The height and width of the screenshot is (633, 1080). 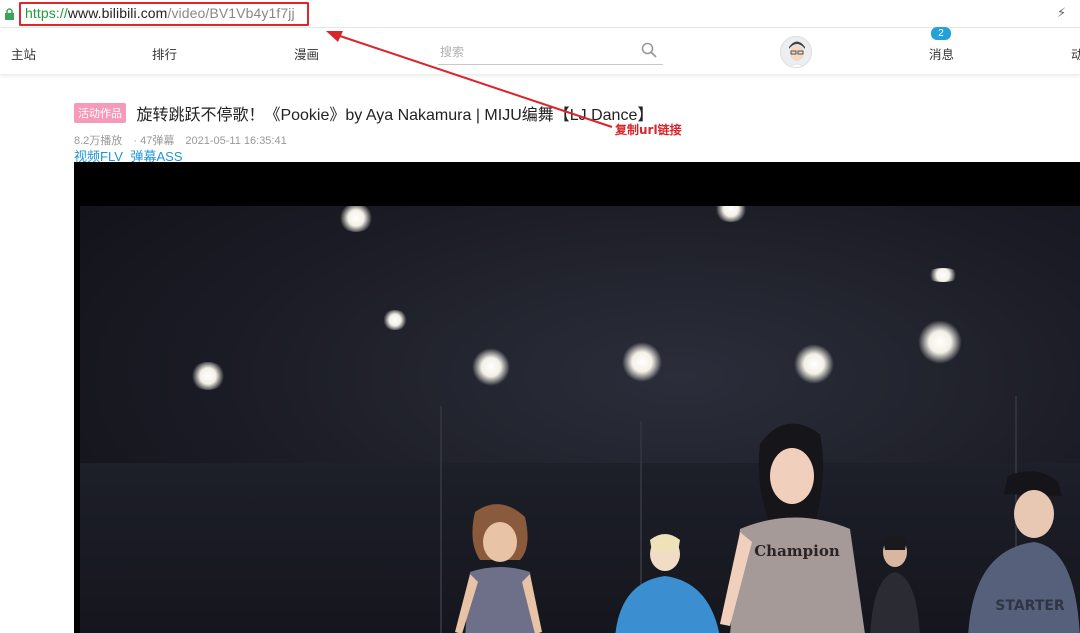 What do you see at coordinates (100, 113) in the screenshot?
I see `activity-tag: 活动作品` at bounding box center [100, 113].